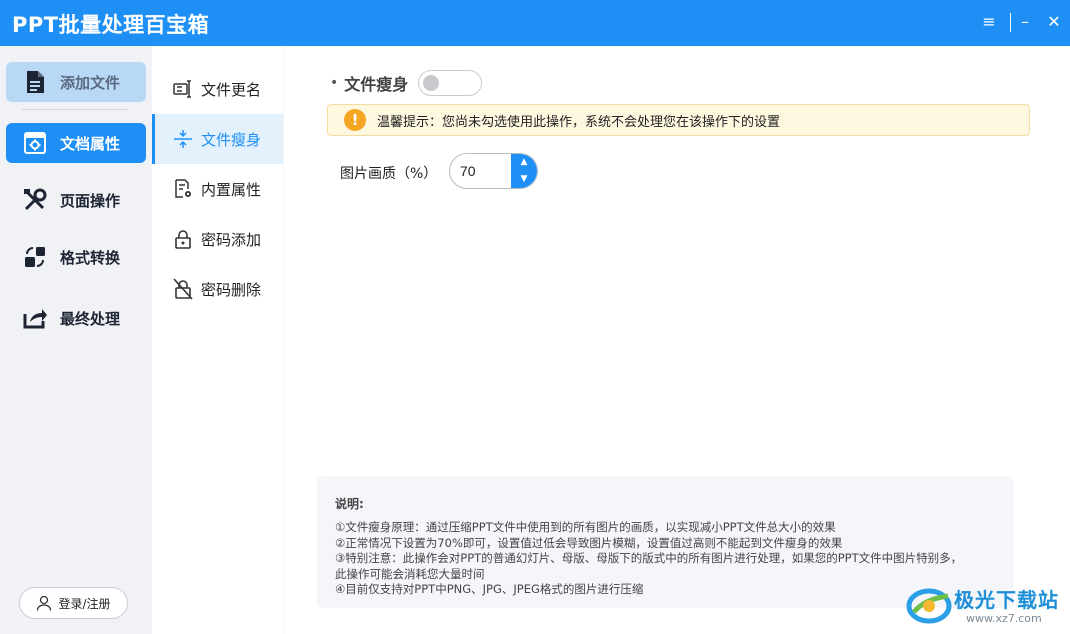 Image resolution: width=1070 pixels, height=634 pixels. What do you see at coordinates (481, 171) in the screenshot?
I see `quality-input` at bounding box center [481, 171].